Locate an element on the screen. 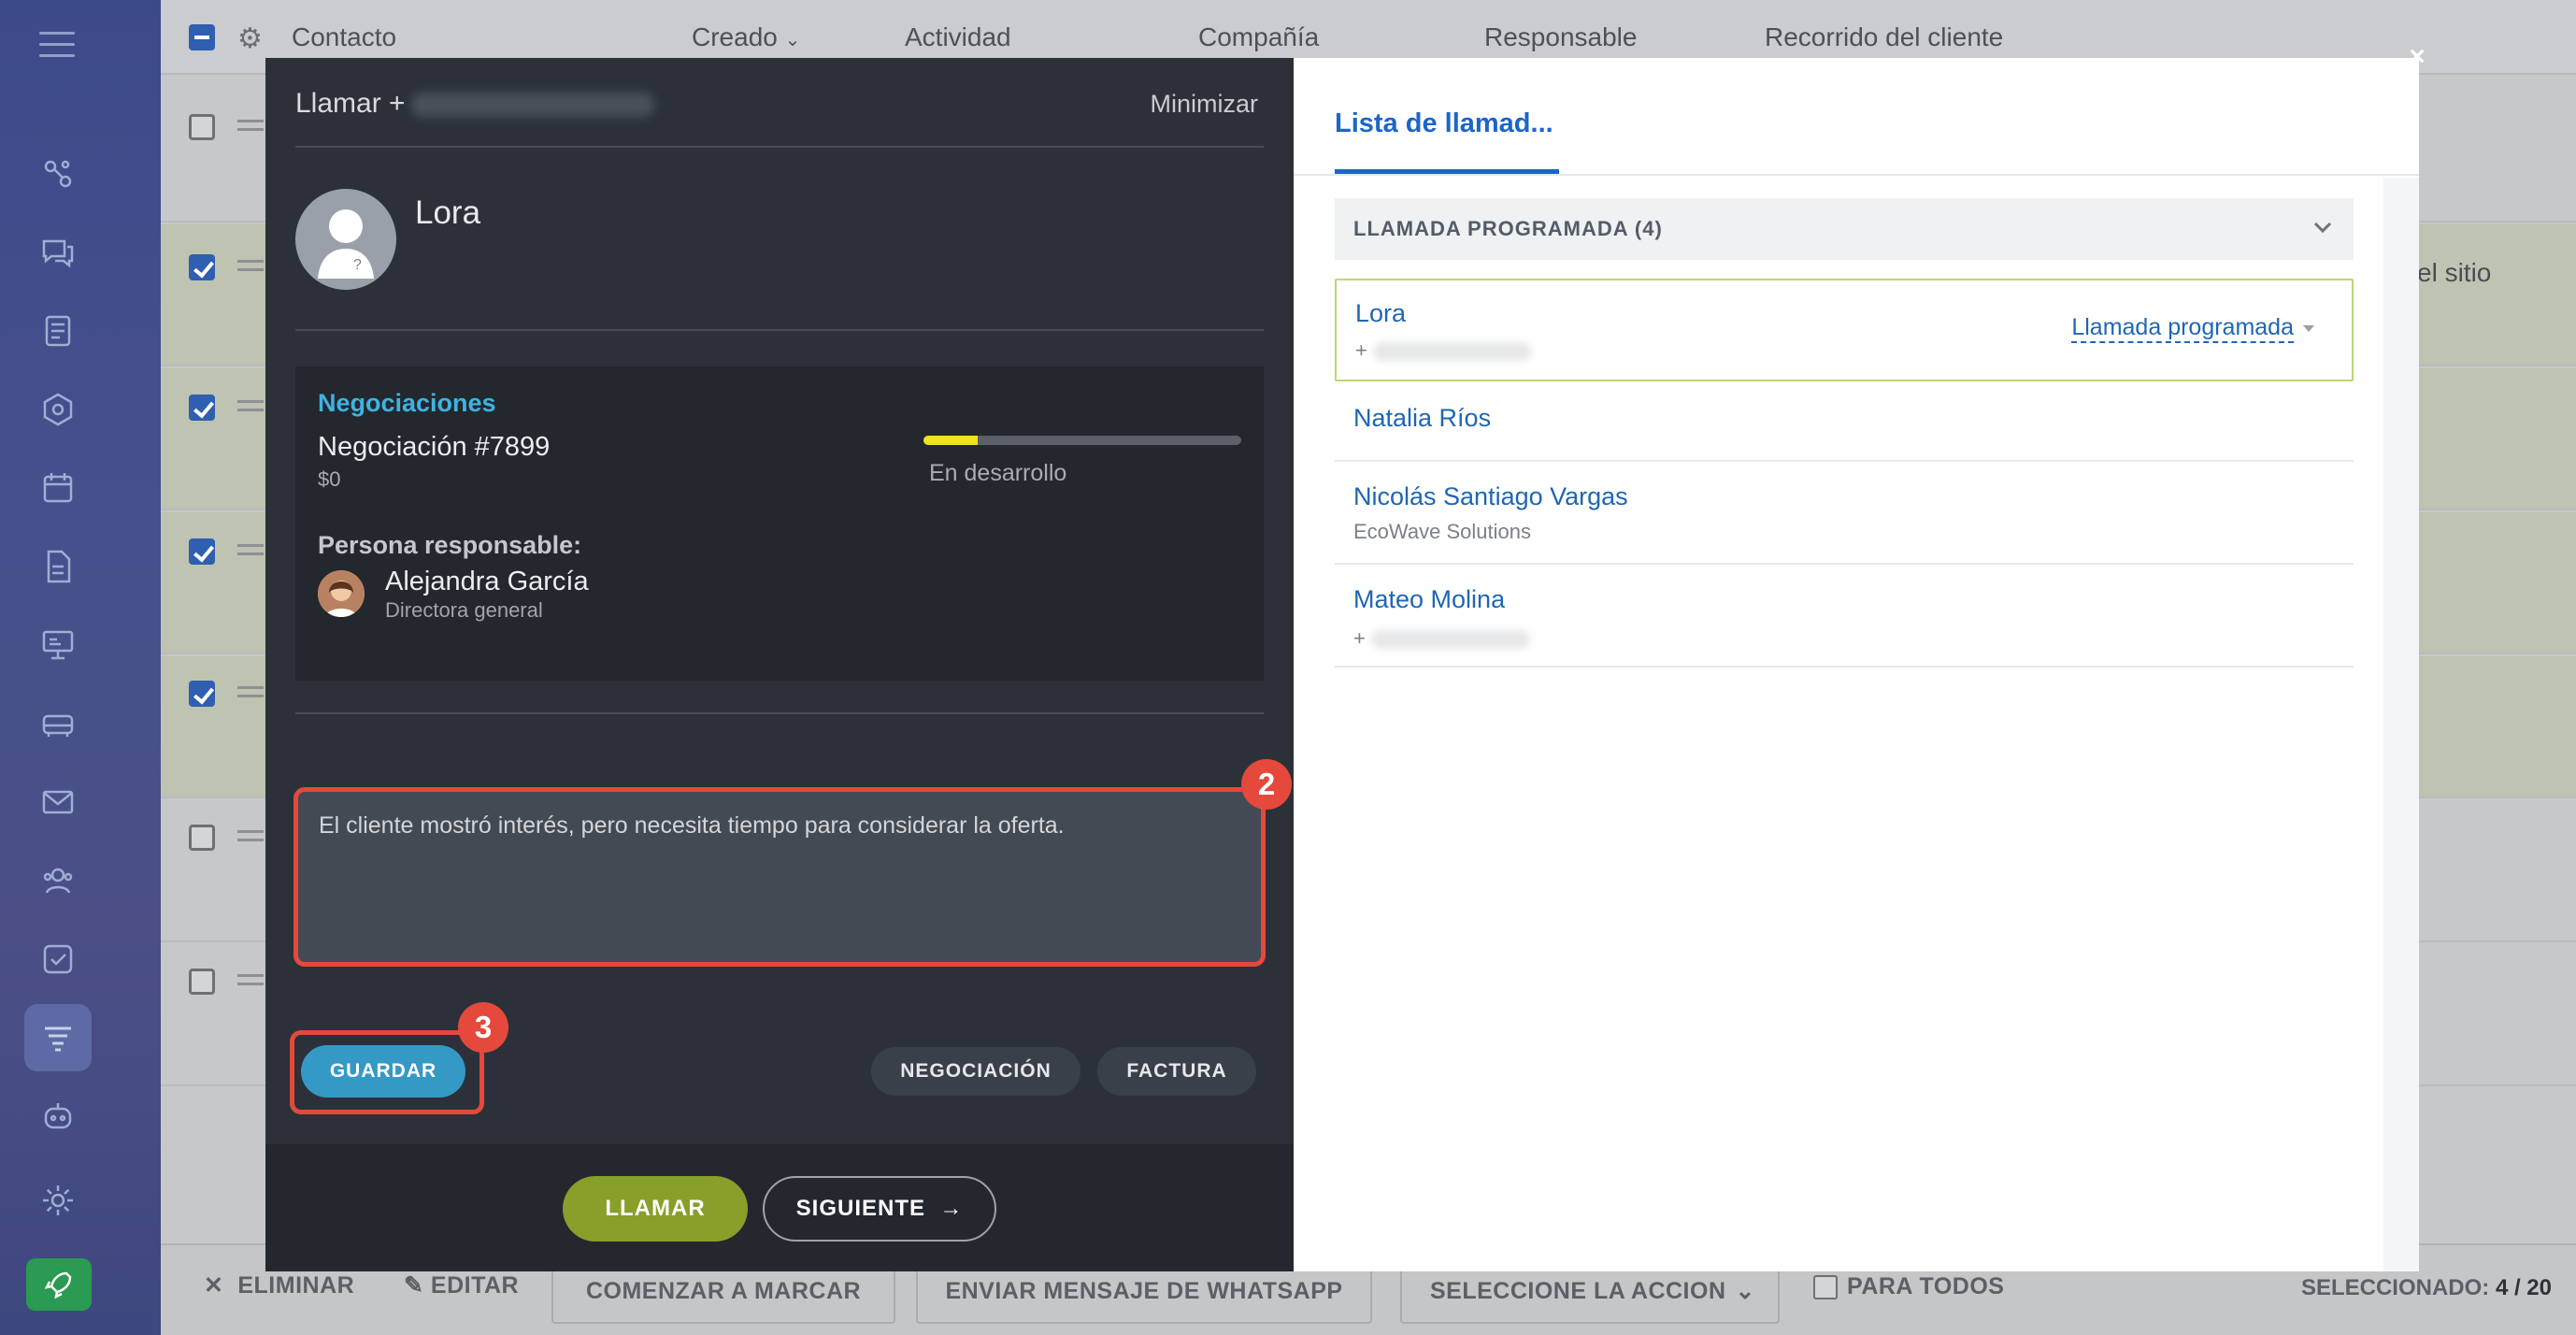 Image resolution: width=2576 pixels, height=1335 pixels. close-icon: ✕ is located at coordinates (214, 1285).